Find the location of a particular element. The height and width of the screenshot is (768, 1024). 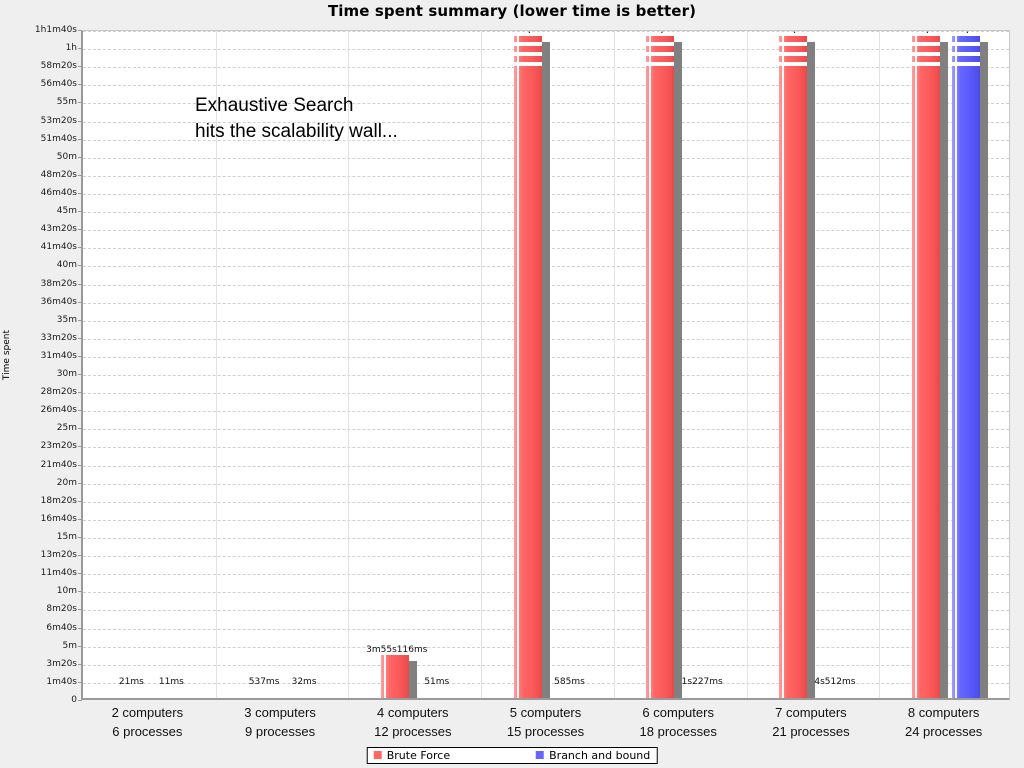

y-axis-tick-label: 25m is located at coordinates (66, 428).